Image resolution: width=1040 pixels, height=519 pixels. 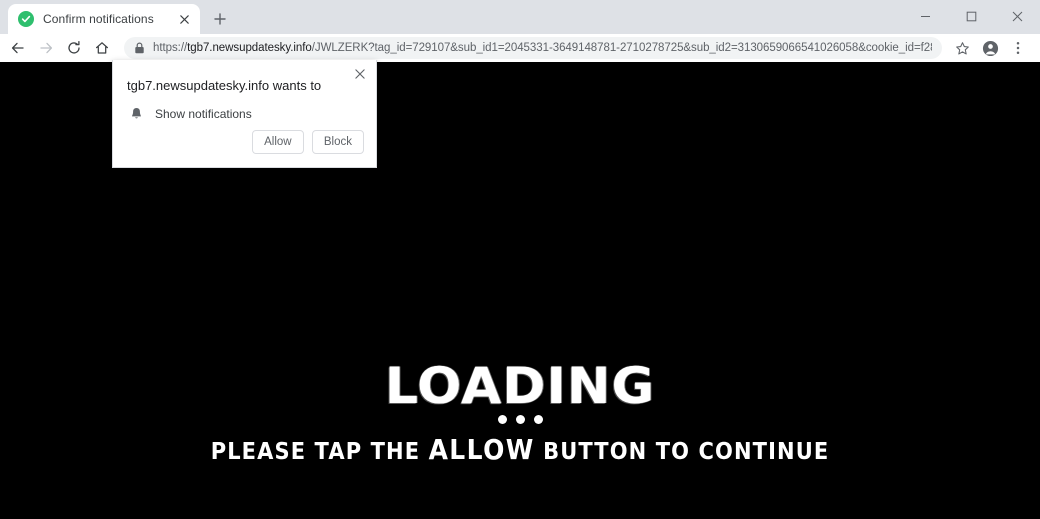 I want to click on three-dot-menu-icon, so click(x=1018, y=48).